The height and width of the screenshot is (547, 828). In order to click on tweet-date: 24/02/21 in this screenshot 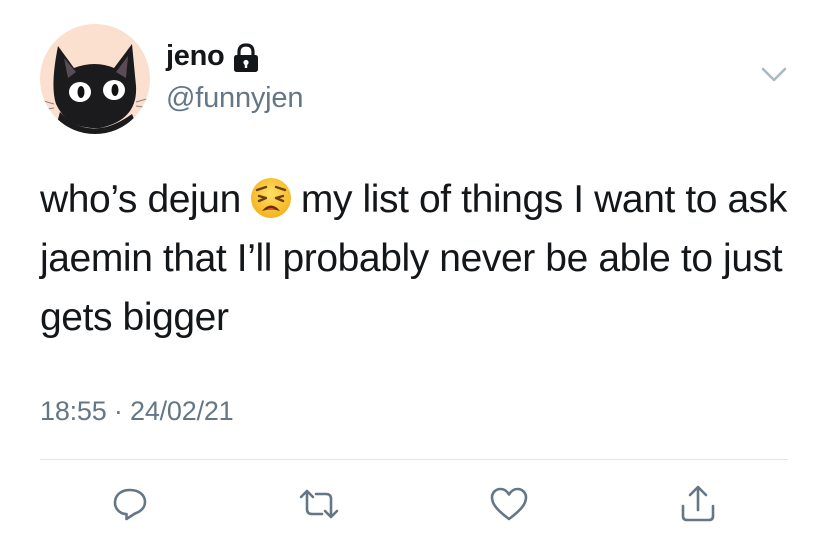, I will do `click(182, 411)`.